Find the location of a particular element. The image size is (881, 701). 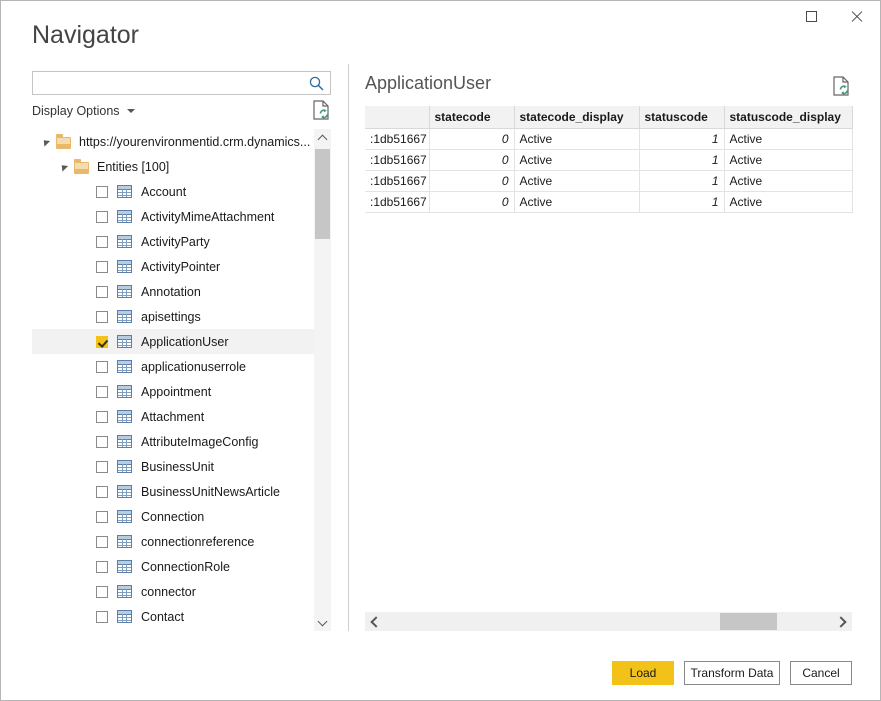

tree-item-label: AttributeImageConfig is located at coordinates (200, 441).